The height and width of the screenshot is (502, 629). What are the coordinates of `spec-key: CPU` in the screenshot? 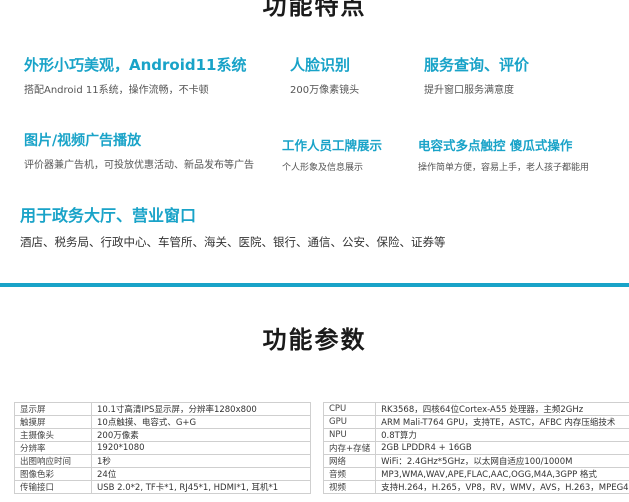 It's located at (349, 409).